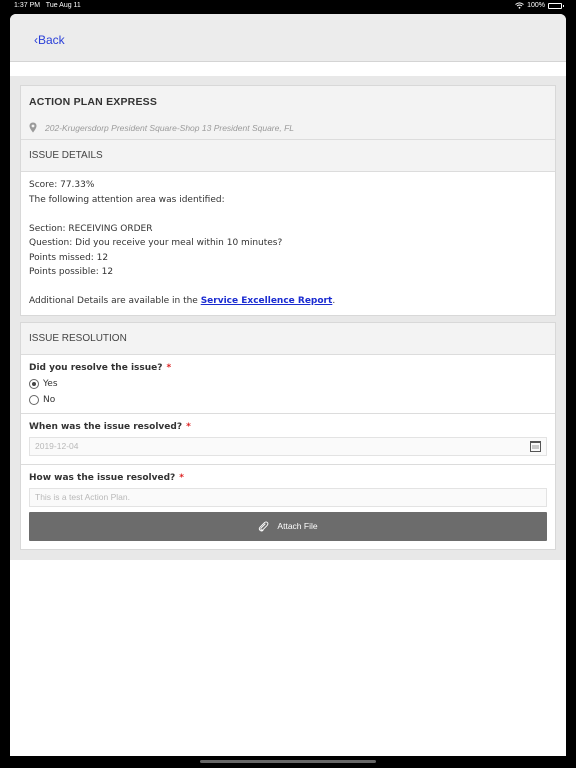 The height and width of the screenshot is (768, 576). What do you see at coordinates (82, 497) in the screenshot?
I see `resolution-placeholder: This is a test Action Plan.` at bounding box center [82, 497].